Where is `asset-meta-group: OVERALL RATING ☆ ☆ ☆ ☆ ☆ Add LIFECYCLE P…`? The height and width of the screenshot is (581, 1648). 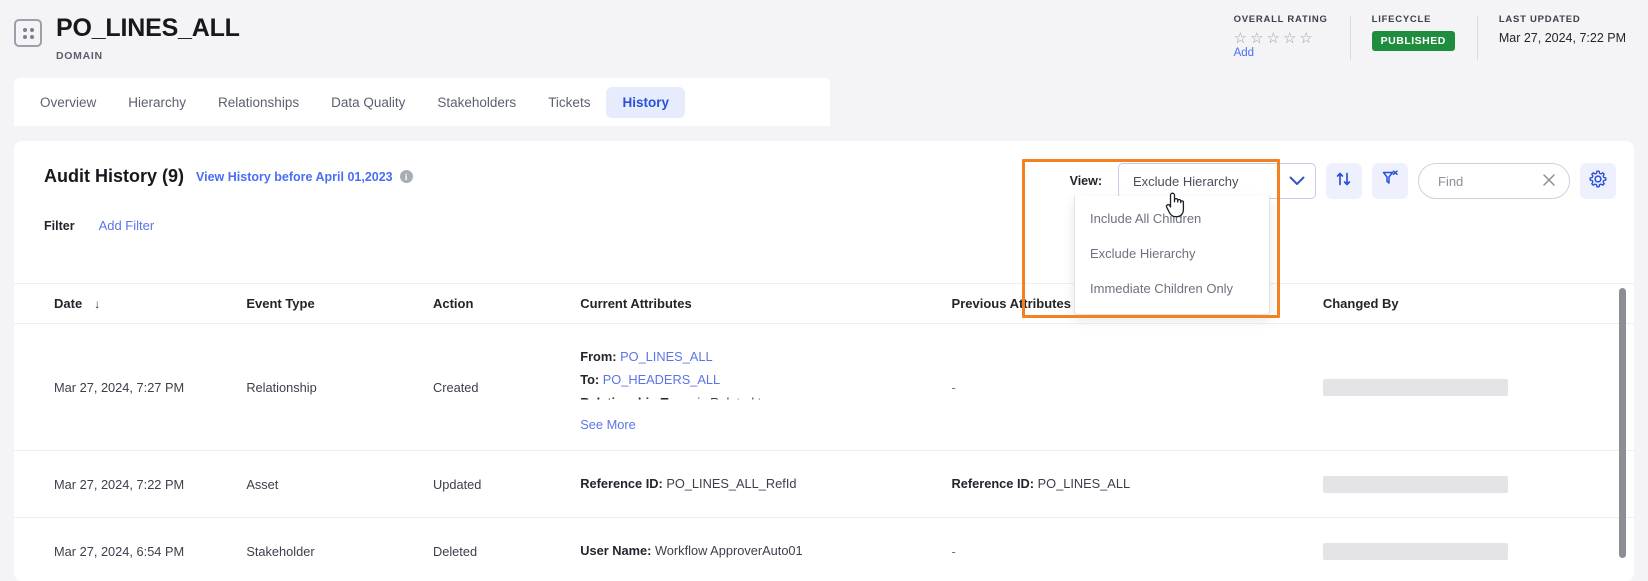 asset-meta-group: OVERALL RATING ☆ ☆ ☆ ☆ ☆ Add LIFECYCLE P… is located at coordinates (1430, 40).